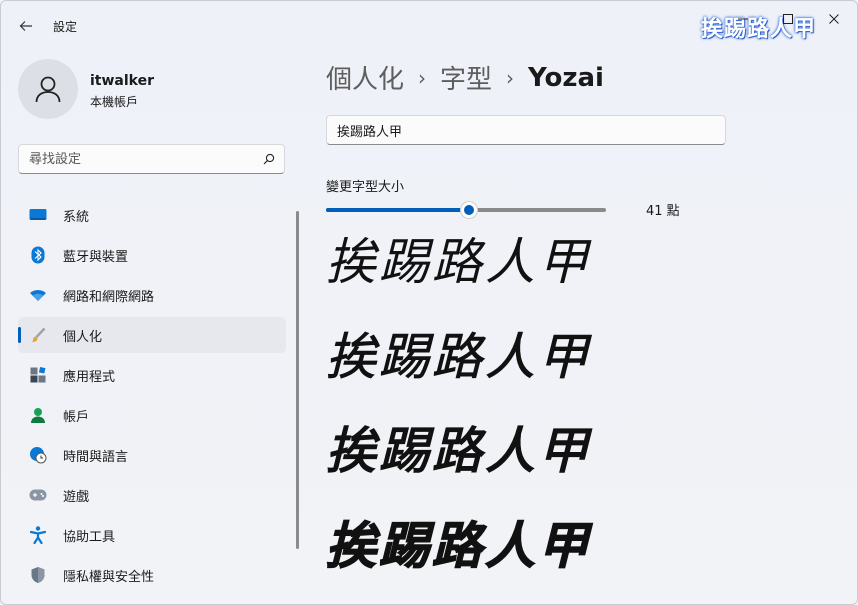  What do you see at coordinates (38, 335) in the screenshot?
I see `brush-icon` at bounding box center [38, 335].